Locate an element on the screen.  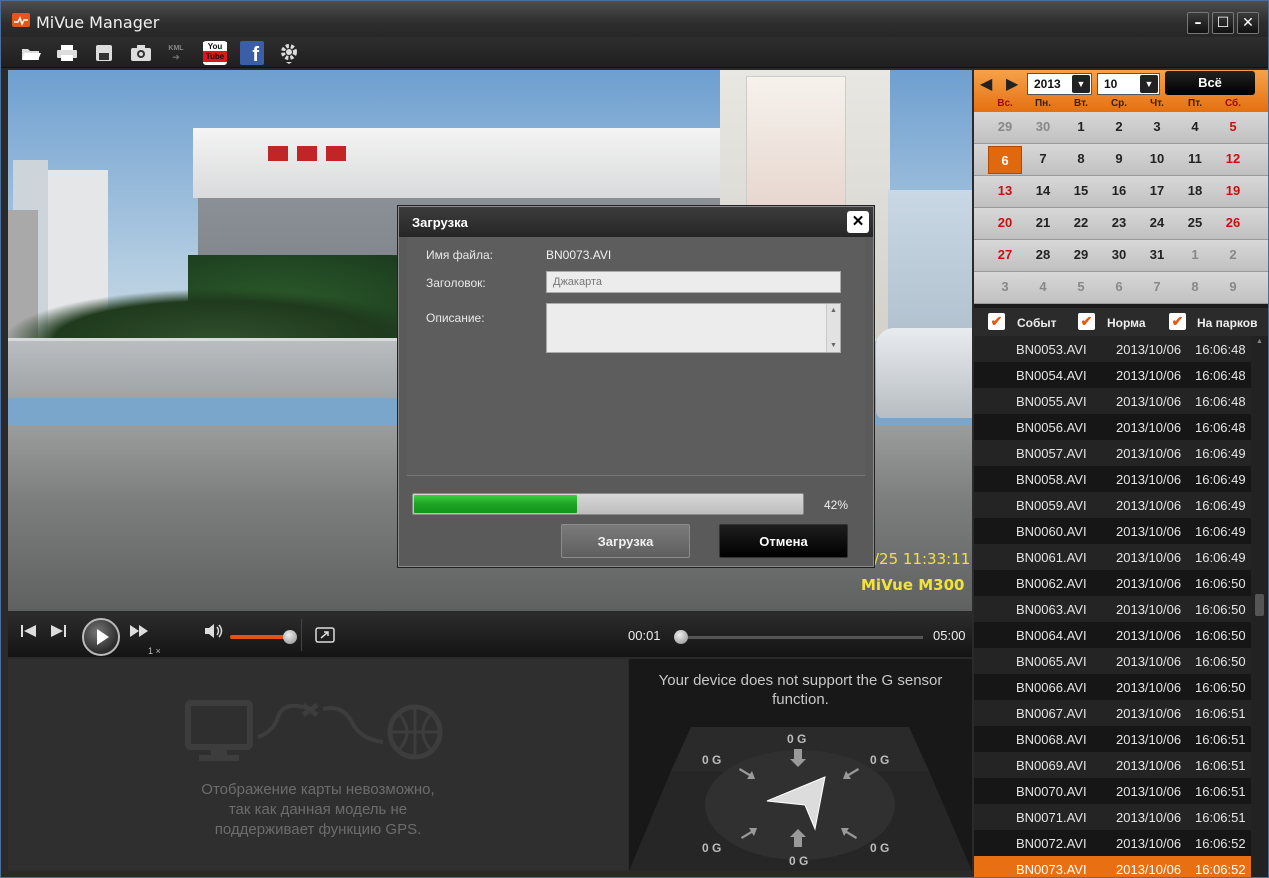
file-list-row: BN0072.AVI 2013/10/06 16:06:52 is located at coordinates (1112, 843).